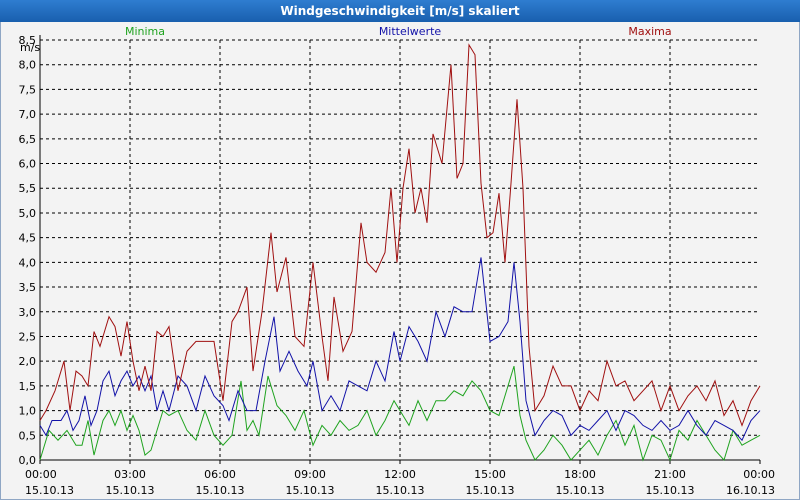 The height and width of the screenshot is (500, 800). What do you see at coordinates (649, 31) in the screenshot?
I see `legend-maxima: Maxima` at bounding box center [649, 31].